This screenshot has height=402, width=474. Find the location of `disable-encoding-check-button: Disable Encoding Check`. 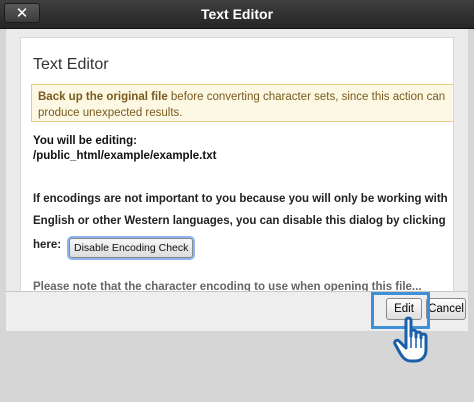

disable-encoding-check-button: Disable Encoding Check is located at coordinates (131, 248).